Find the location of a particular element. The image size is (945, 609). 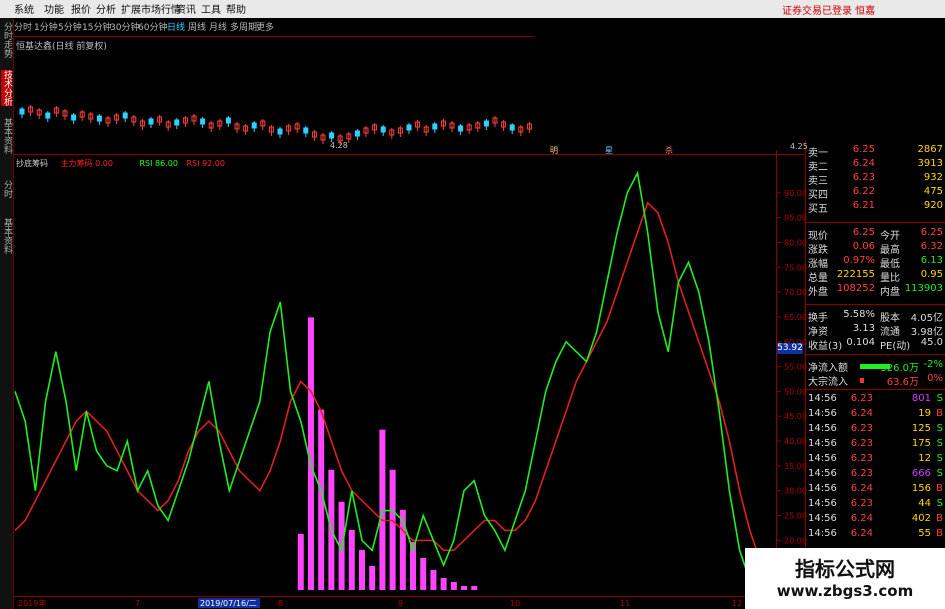

capital-divider is located at coordinates (875, 354).